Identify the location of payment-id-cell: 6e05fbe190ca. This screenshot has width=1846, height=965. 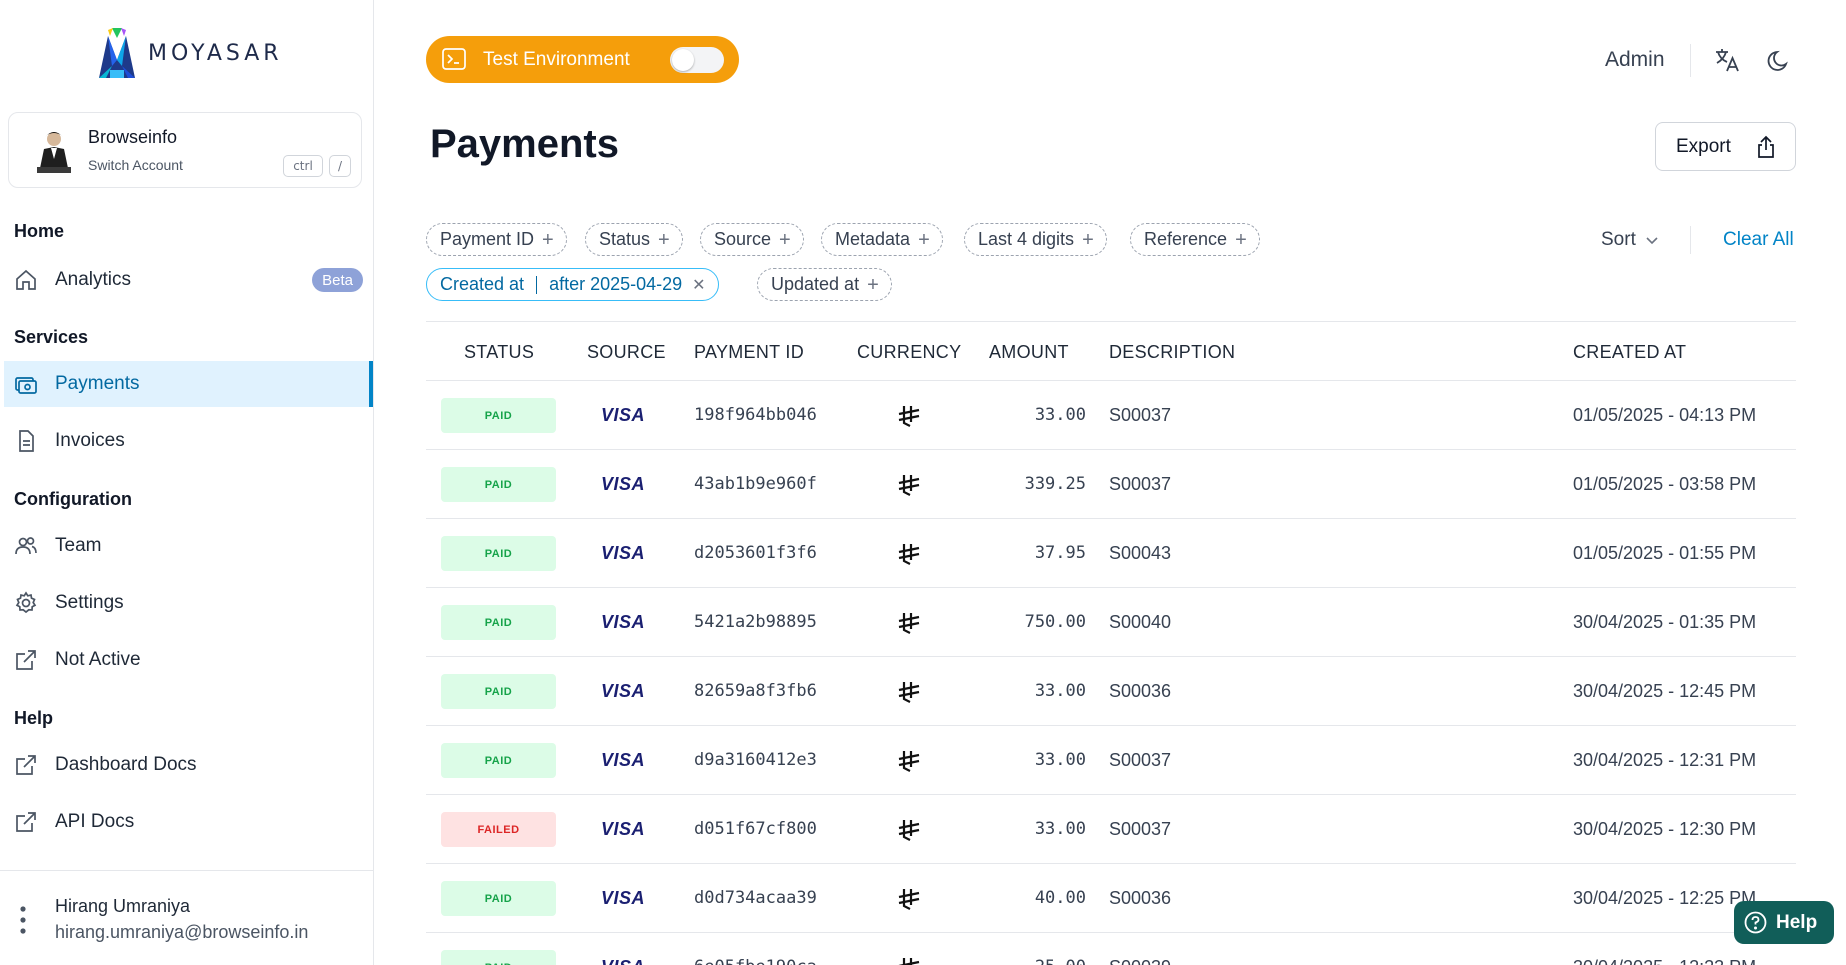
(755, 961).